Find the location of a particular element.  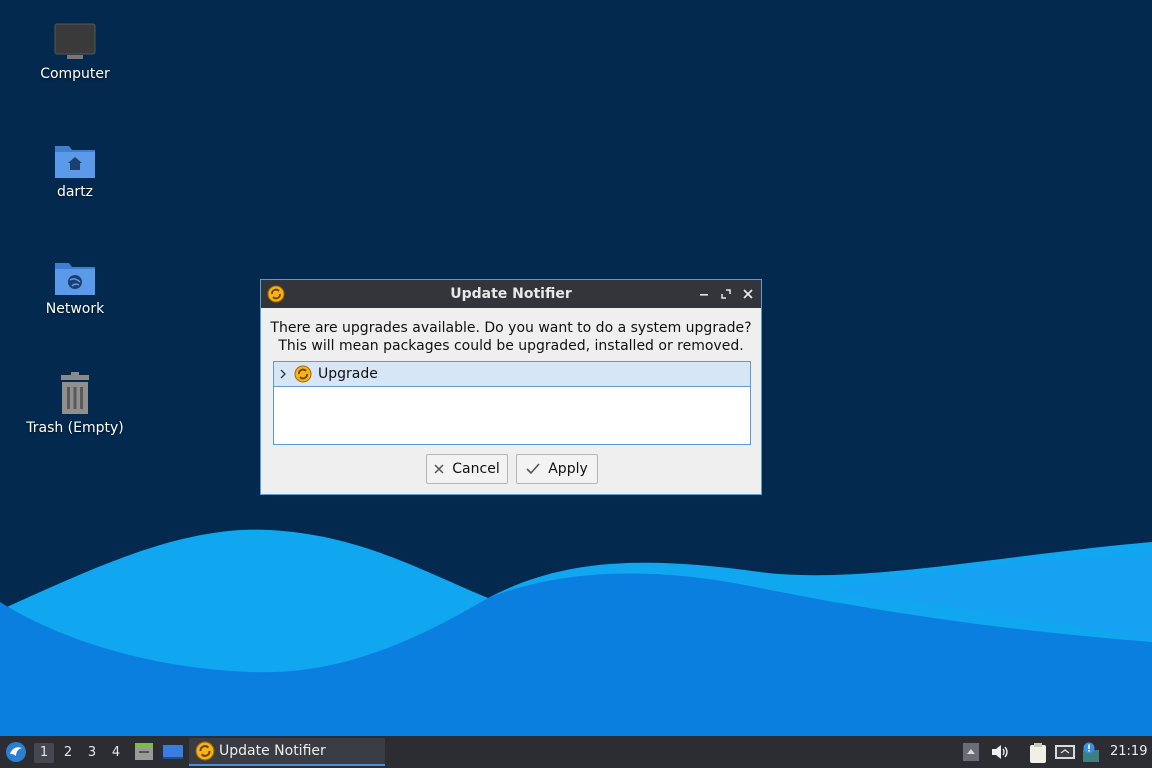

cancel-button: Cancel is located at coordinates (467, 469).